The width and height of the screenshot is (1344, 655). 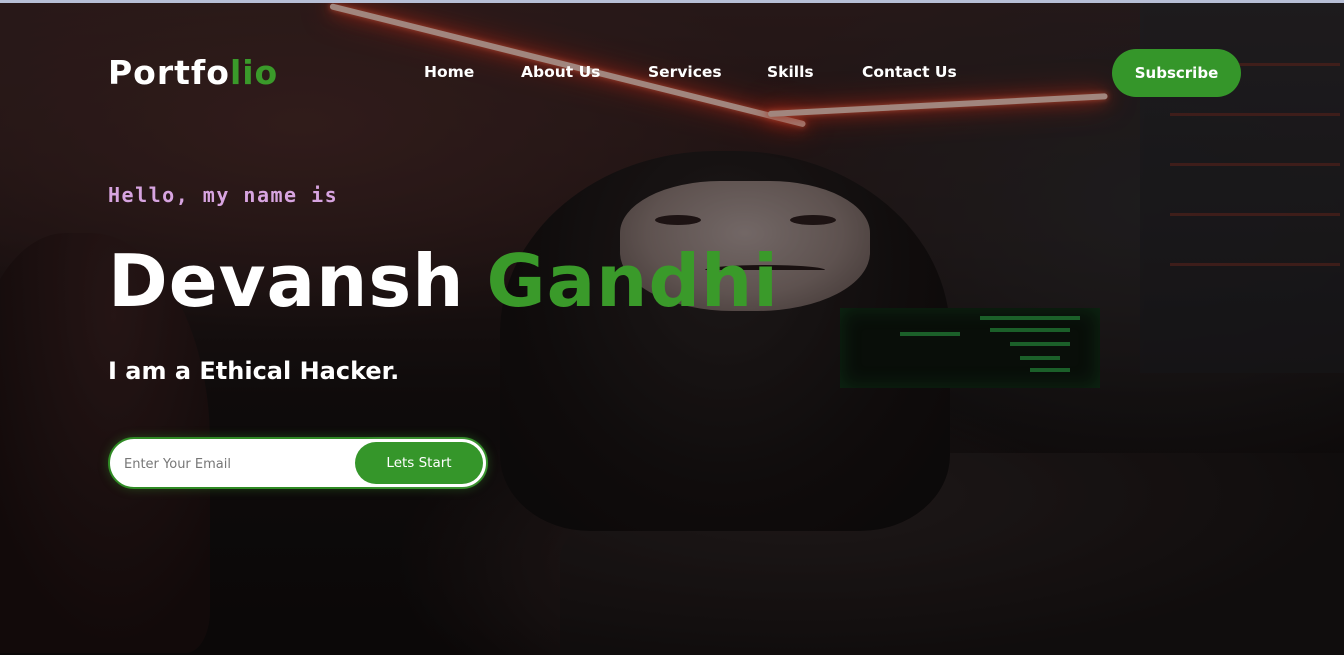 I want to click on email-input, so click(x=234, y=464).